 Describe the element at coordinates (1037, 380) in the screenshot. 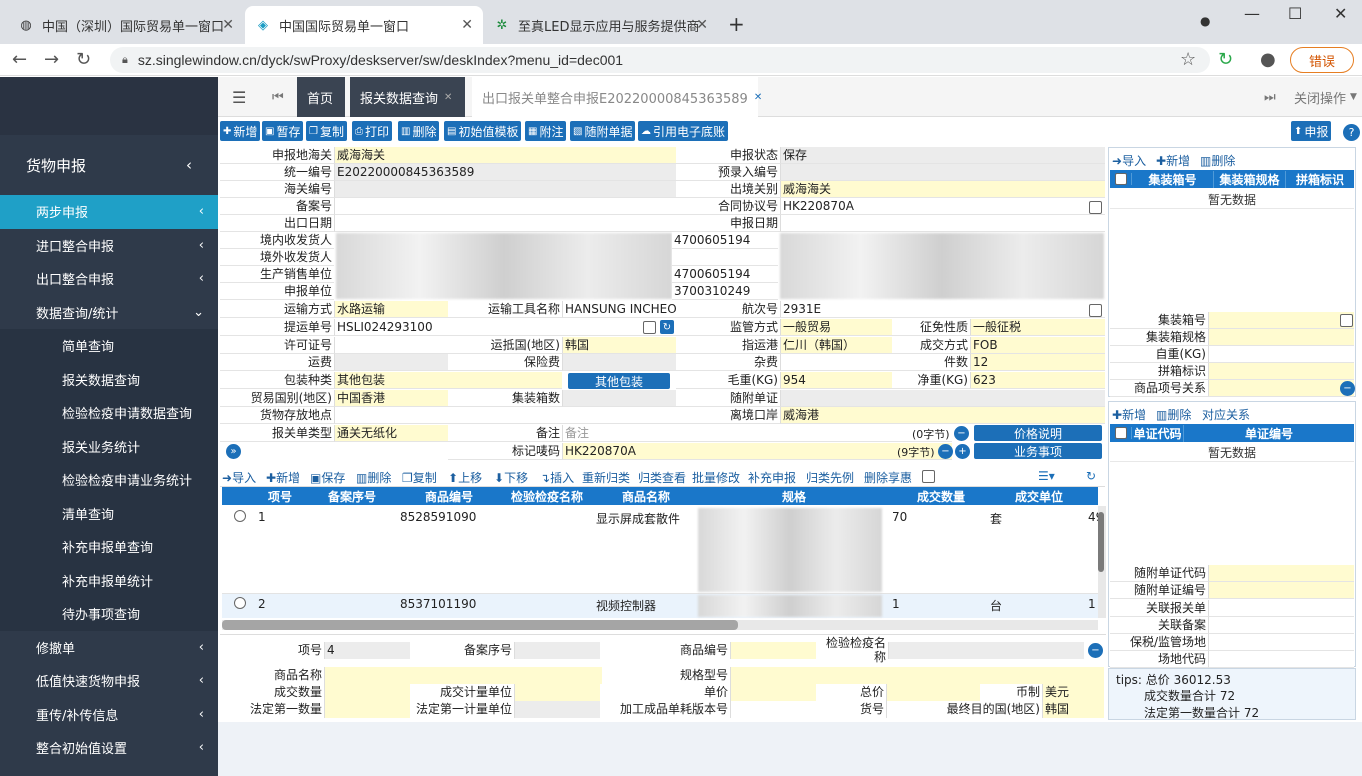

I see `net-weight-field: 623` at that location.